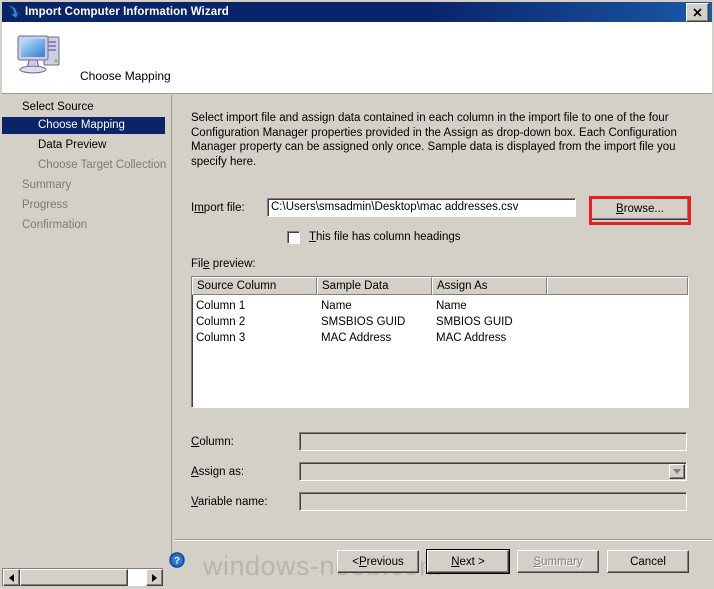 This screenshot has width=714, height=589. What do you see at coordinates (355, 561) in the screenshot?
I see `previous-pre: <` at bounding box center [355, 561].